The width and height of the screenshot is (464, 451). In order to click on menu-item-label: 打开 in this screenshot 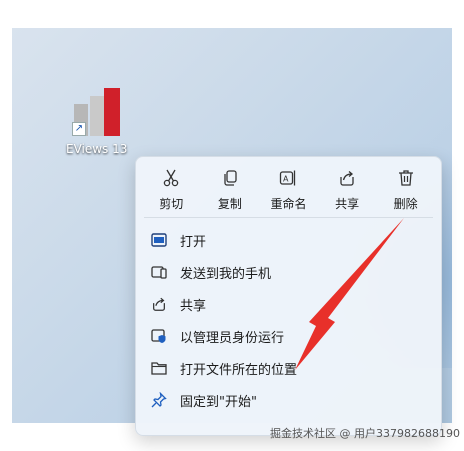, I will do `click(193, 242)`.